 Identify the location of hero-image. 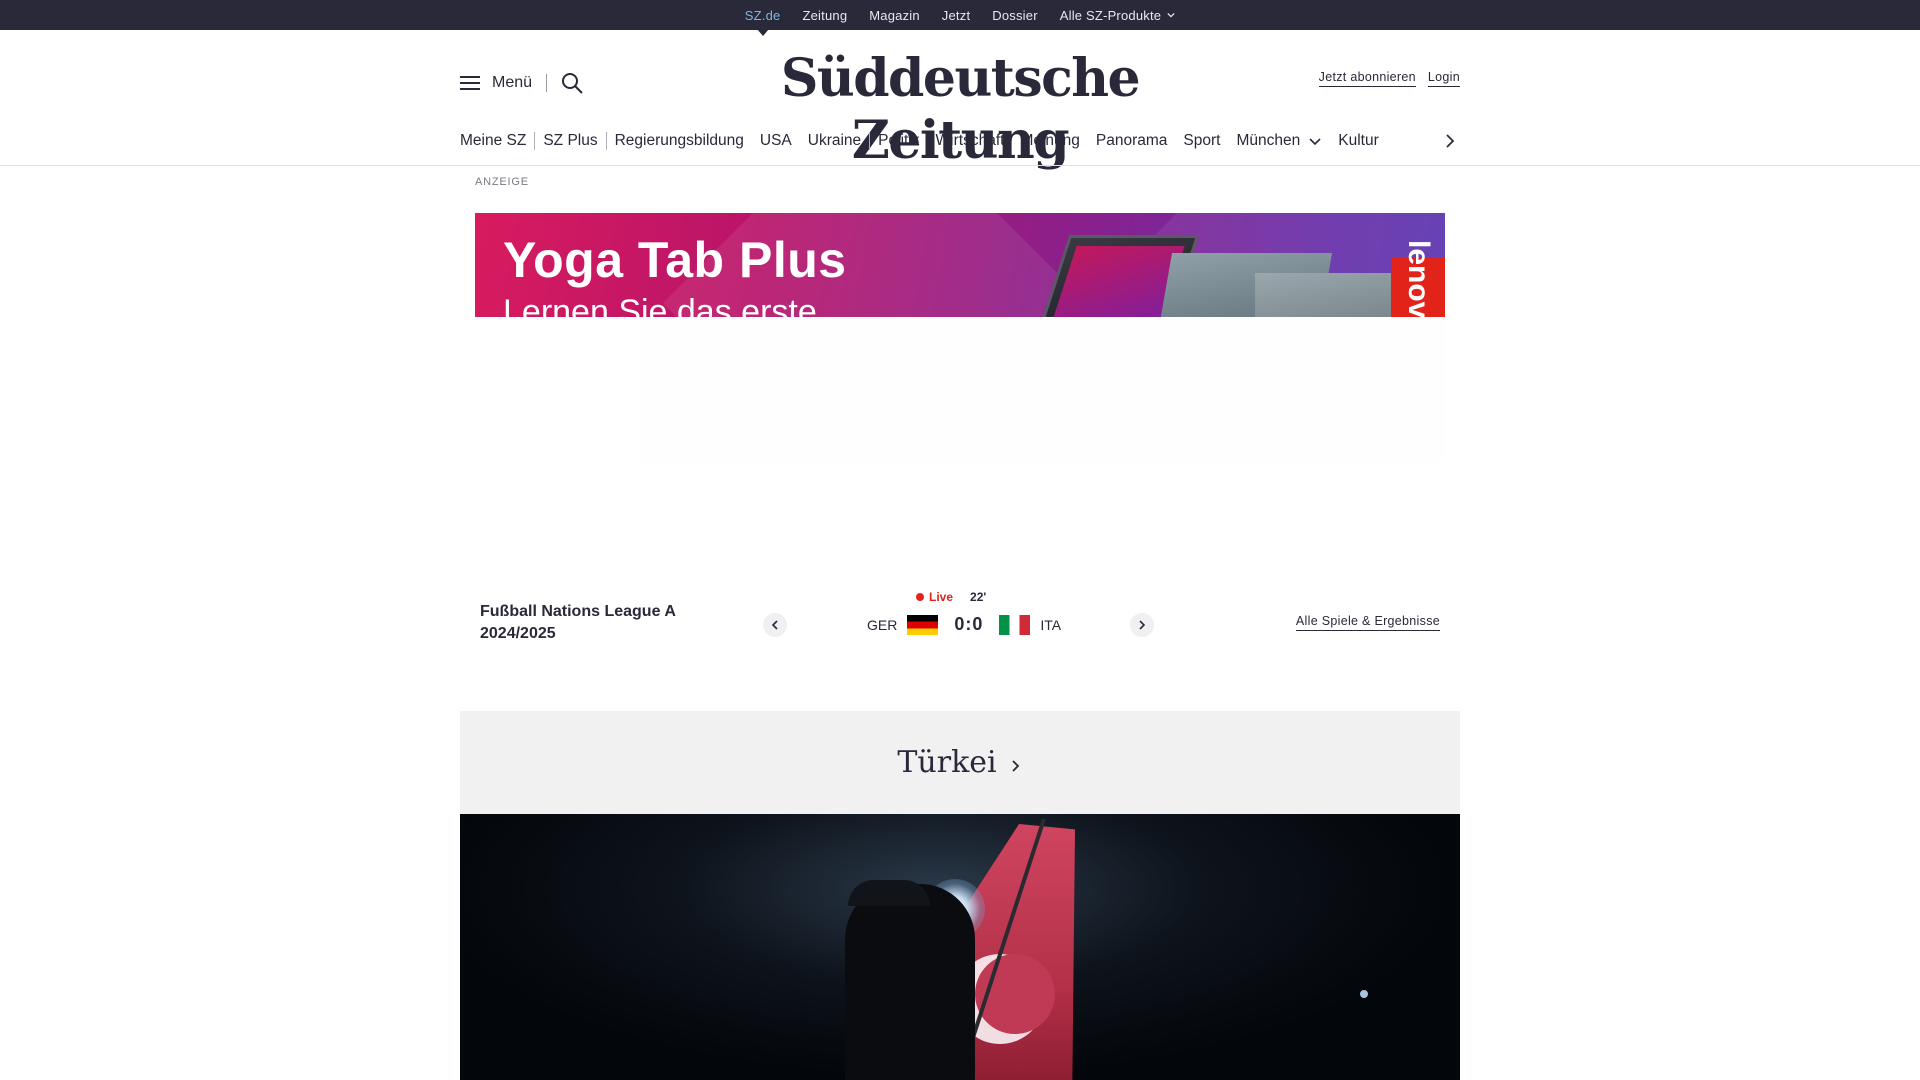
(960, 947).